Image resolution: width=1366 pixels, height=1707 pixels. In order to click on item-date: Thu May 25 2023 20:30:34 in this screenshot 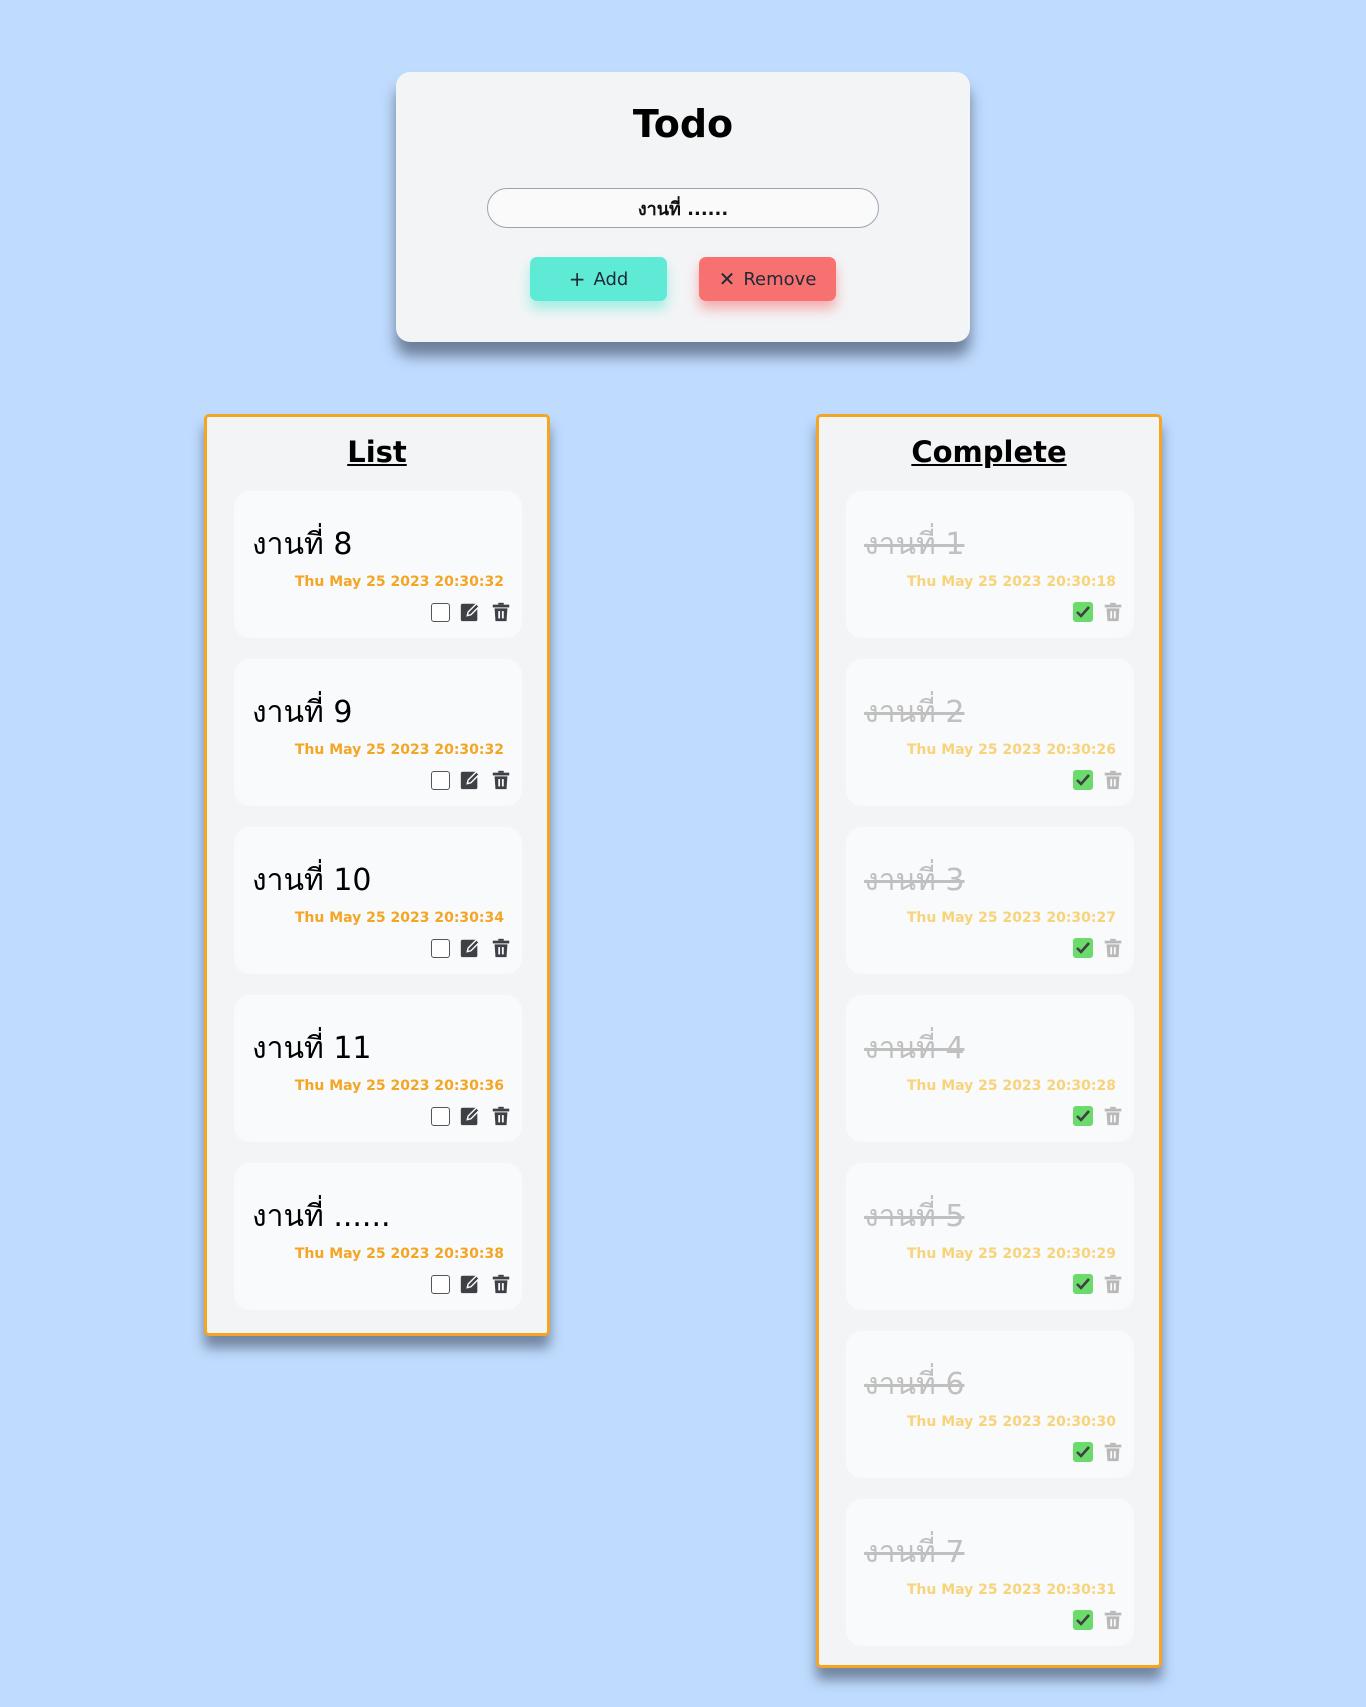, I will do `click(399, 918)`.